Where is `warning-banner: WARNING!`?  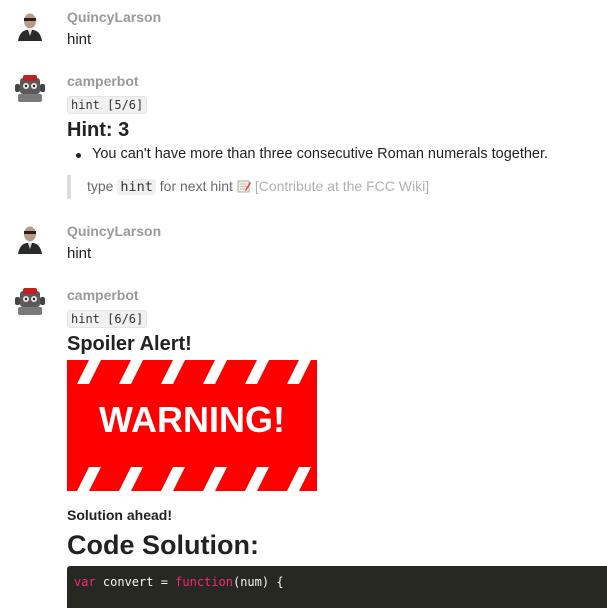 warning-banner: WARNING! is located at coordinates (192, 425).